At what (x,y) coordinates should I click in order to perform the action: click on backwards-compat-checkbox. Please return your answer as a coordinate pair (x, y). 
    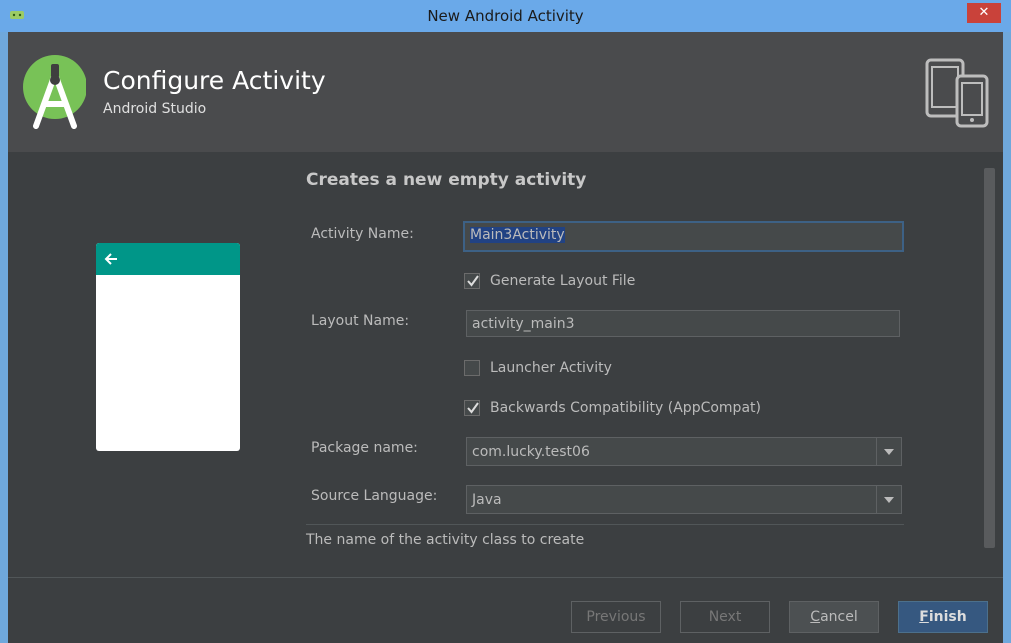
    Looking at the image, I should click on (472, 408).